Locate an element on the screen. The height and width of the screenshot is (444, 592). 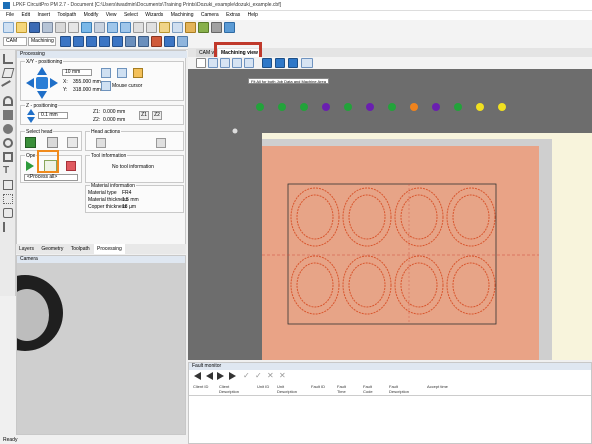
z1-button: Z1 is located at coordinates (144, 115).